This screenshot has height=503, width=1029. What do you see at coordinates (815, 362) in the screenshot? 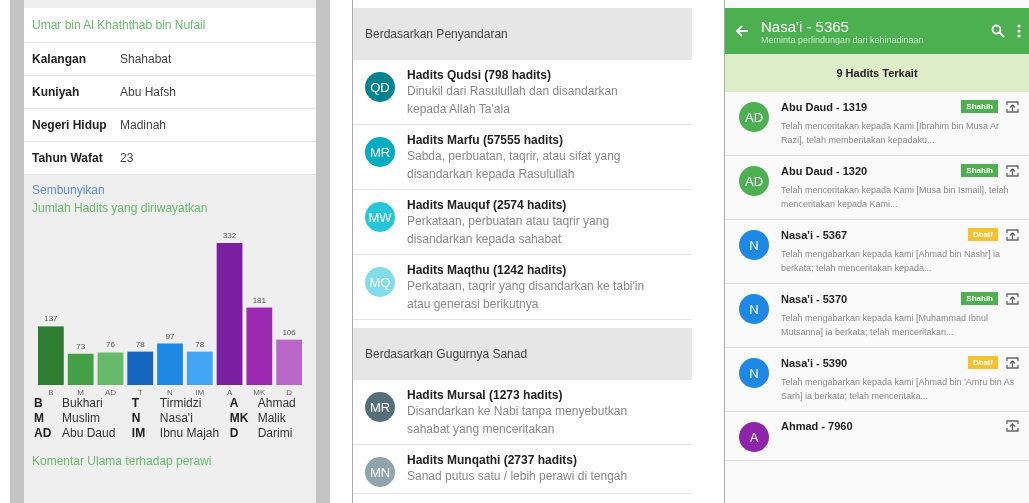
I see `hadith-title: Nasa'i - 5390` at bounding box center [815, 362].